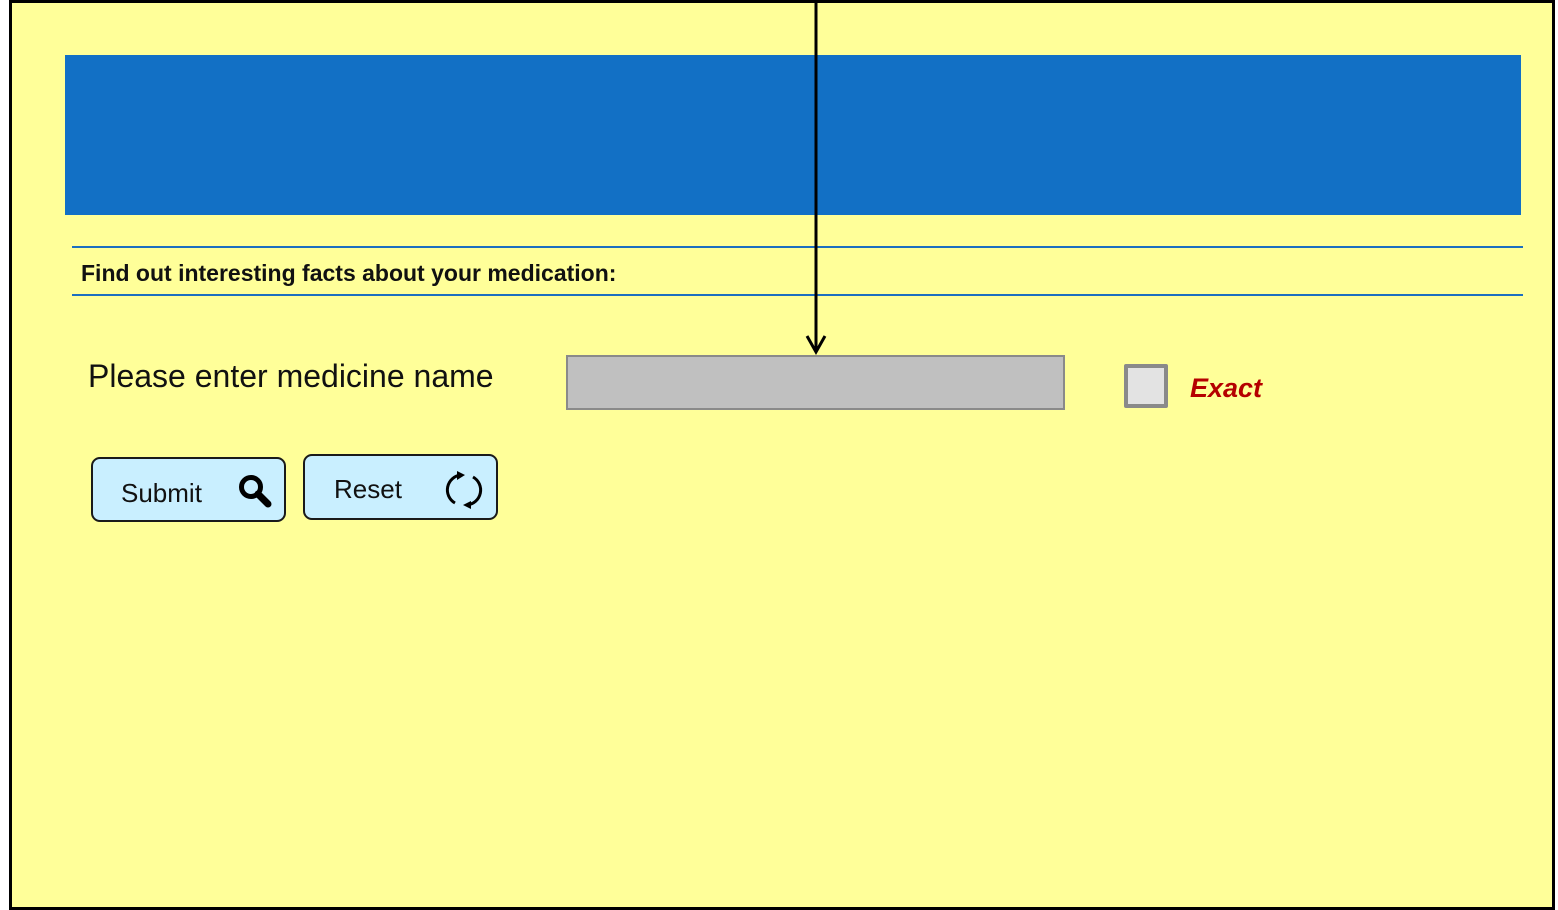 The height and width of the screenshot is (910, 1558). What do you see at coordinates (291, 376) in the screenshot?
I see `medicine-name-label: Please enter medicine name` at bounding box center [291, 376].